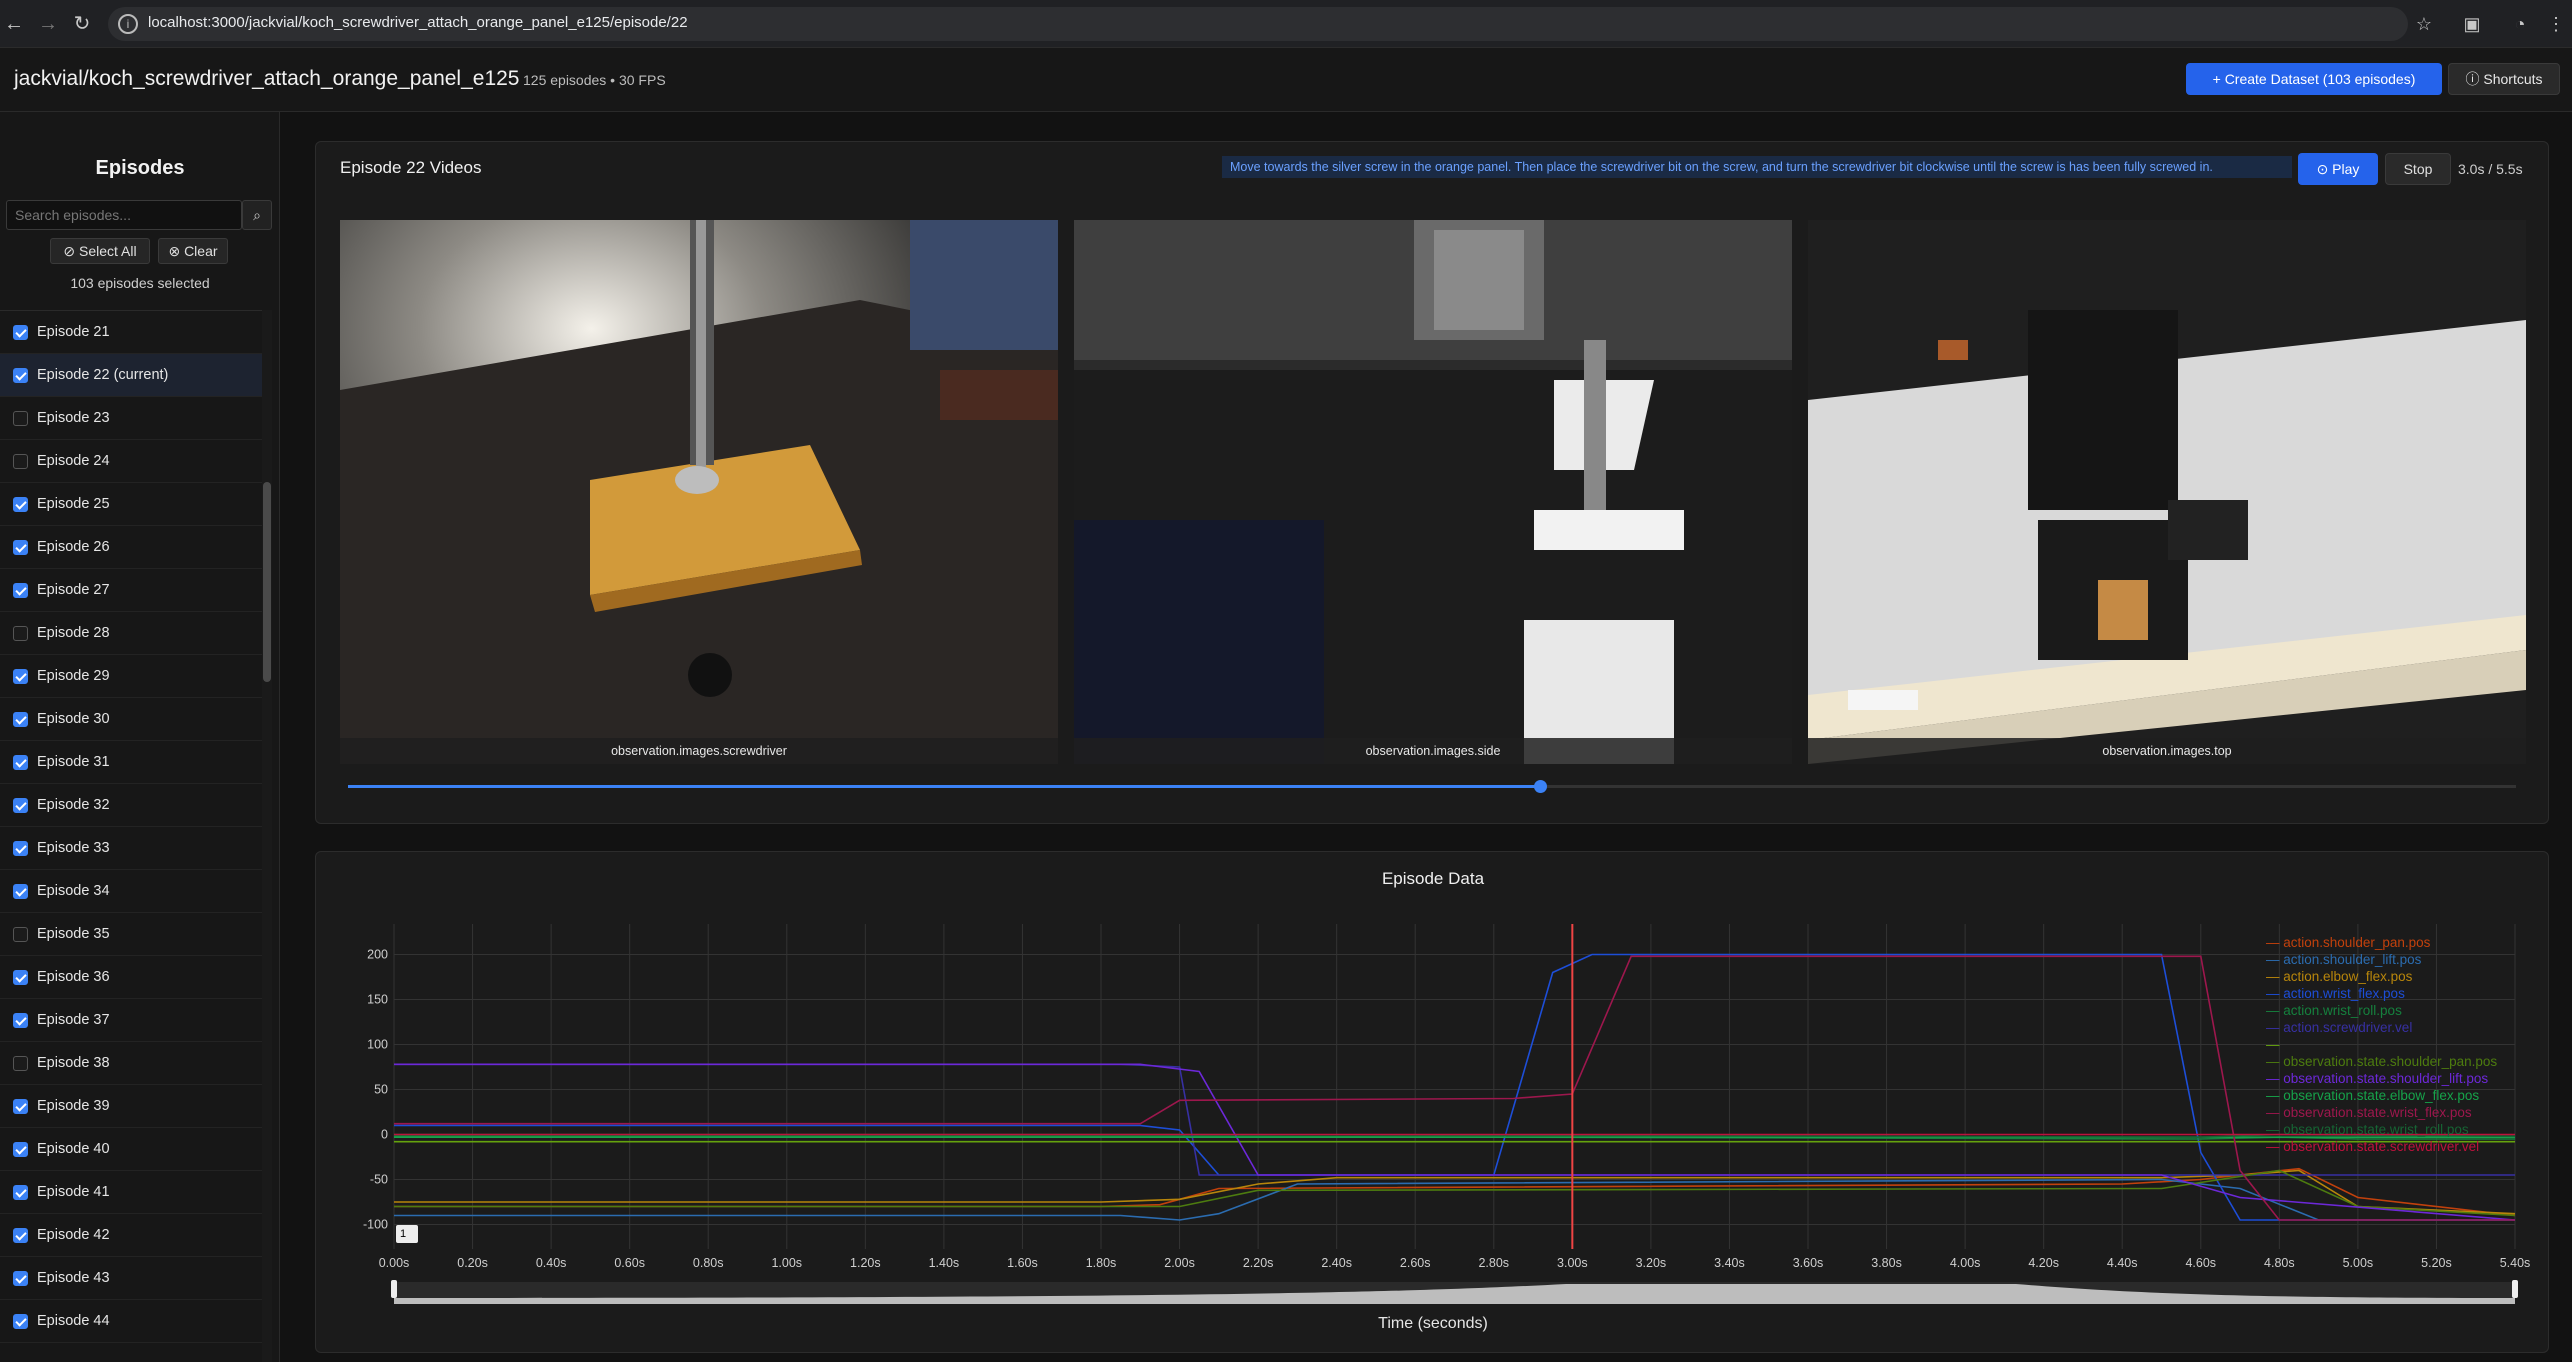 The width and height of the screenshot is (2572, 1362). Describe the element at coordinates (131, 719) in the screenshot. I see `episode-item: Episode 30` at that location.